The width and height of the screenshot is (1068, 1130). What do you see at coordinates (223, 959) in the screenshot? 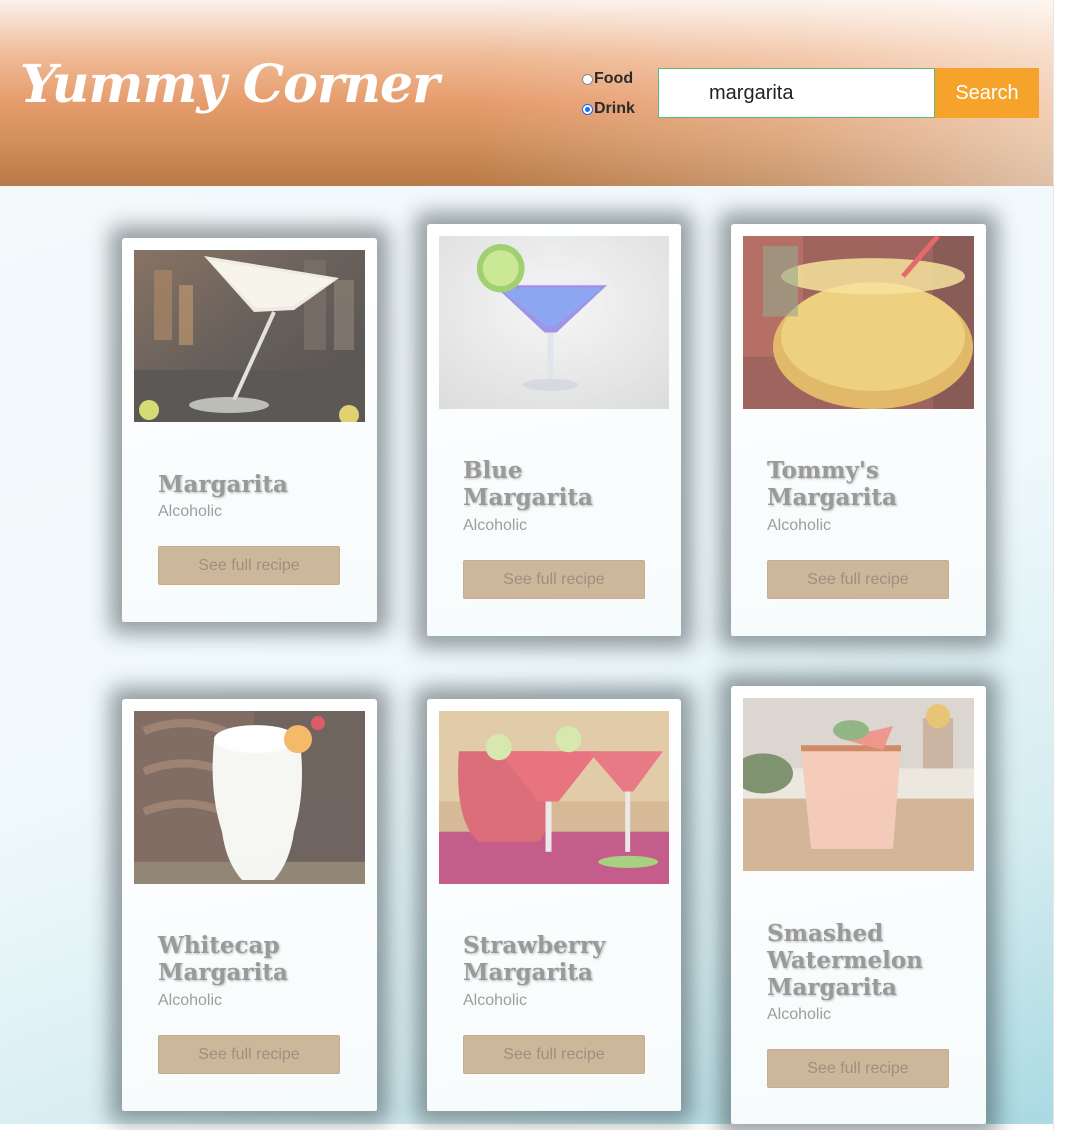
I see `recipe-title: Whitecap Margarita` at bounding box center [223, 959].